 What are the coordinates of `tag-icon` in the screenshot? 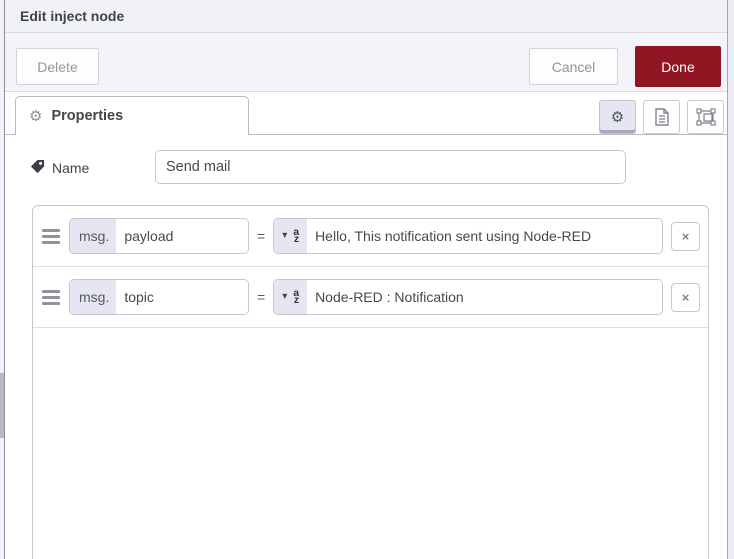 It's located at (37, 168).